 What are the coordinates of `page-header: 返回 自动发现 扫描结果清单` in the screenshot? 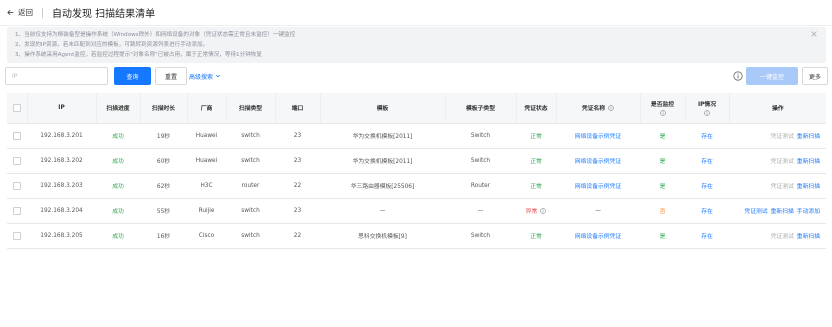 It's located at (416, 13).